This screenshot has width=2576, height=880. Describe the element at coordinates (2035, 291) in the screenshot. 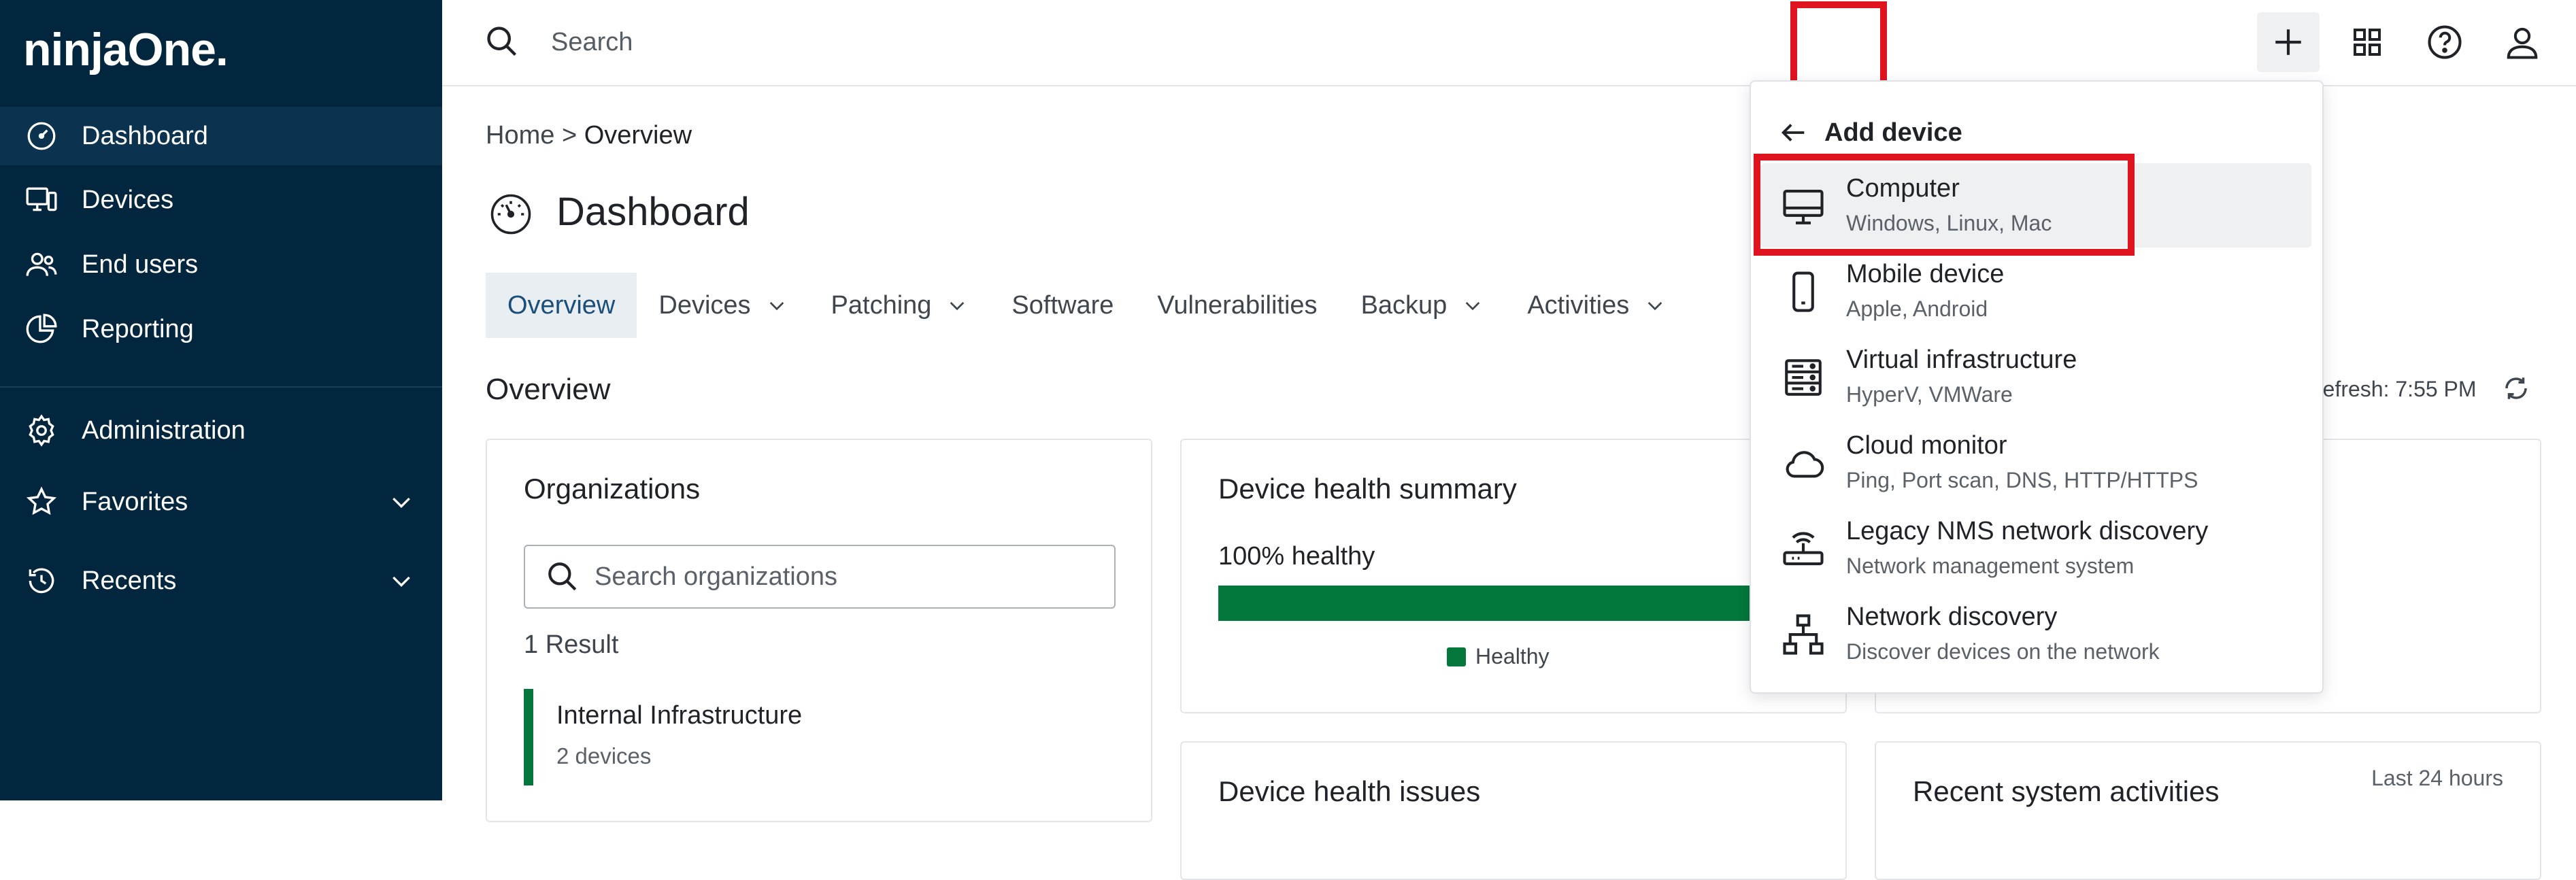

I see `menu-item-mobile-device: Mobile device Apple, Android` at that location.